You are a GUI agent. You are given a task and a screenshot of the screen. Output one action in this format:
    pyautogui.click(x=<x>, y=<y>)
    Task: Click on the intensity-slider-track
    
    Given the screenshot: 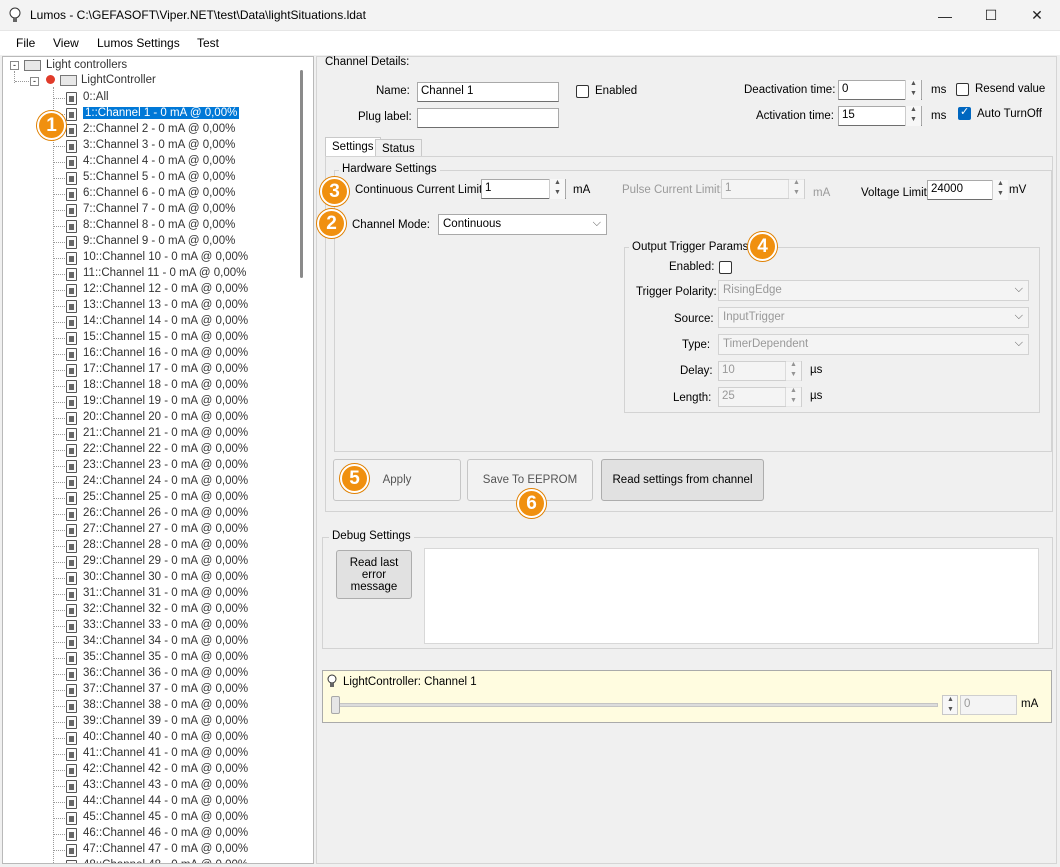 What is the action you would take?
    pyautogui.click(x=635, y=705)
    